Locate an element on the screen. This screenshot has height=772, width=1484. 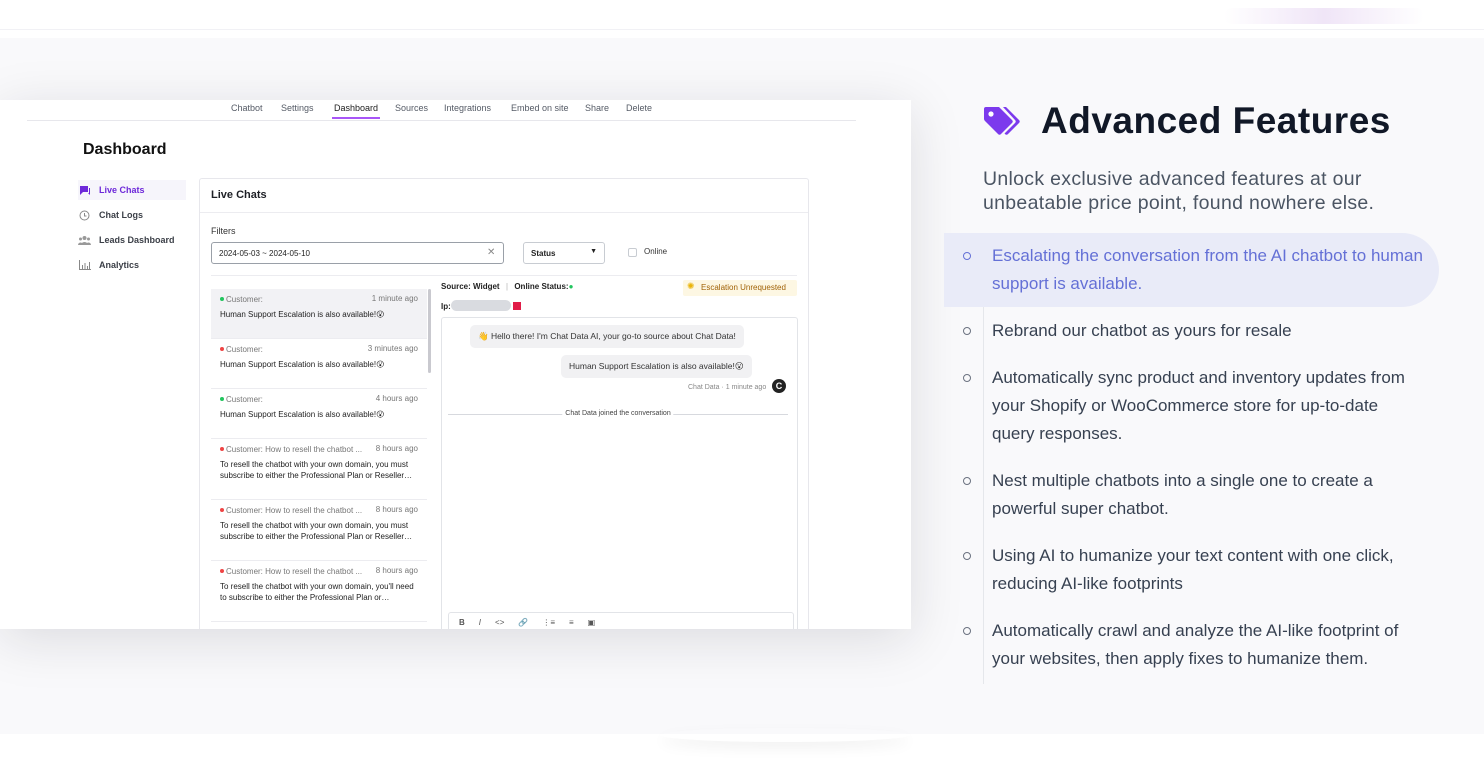
tab-sources: Sources is located at coordinates (411, 108).